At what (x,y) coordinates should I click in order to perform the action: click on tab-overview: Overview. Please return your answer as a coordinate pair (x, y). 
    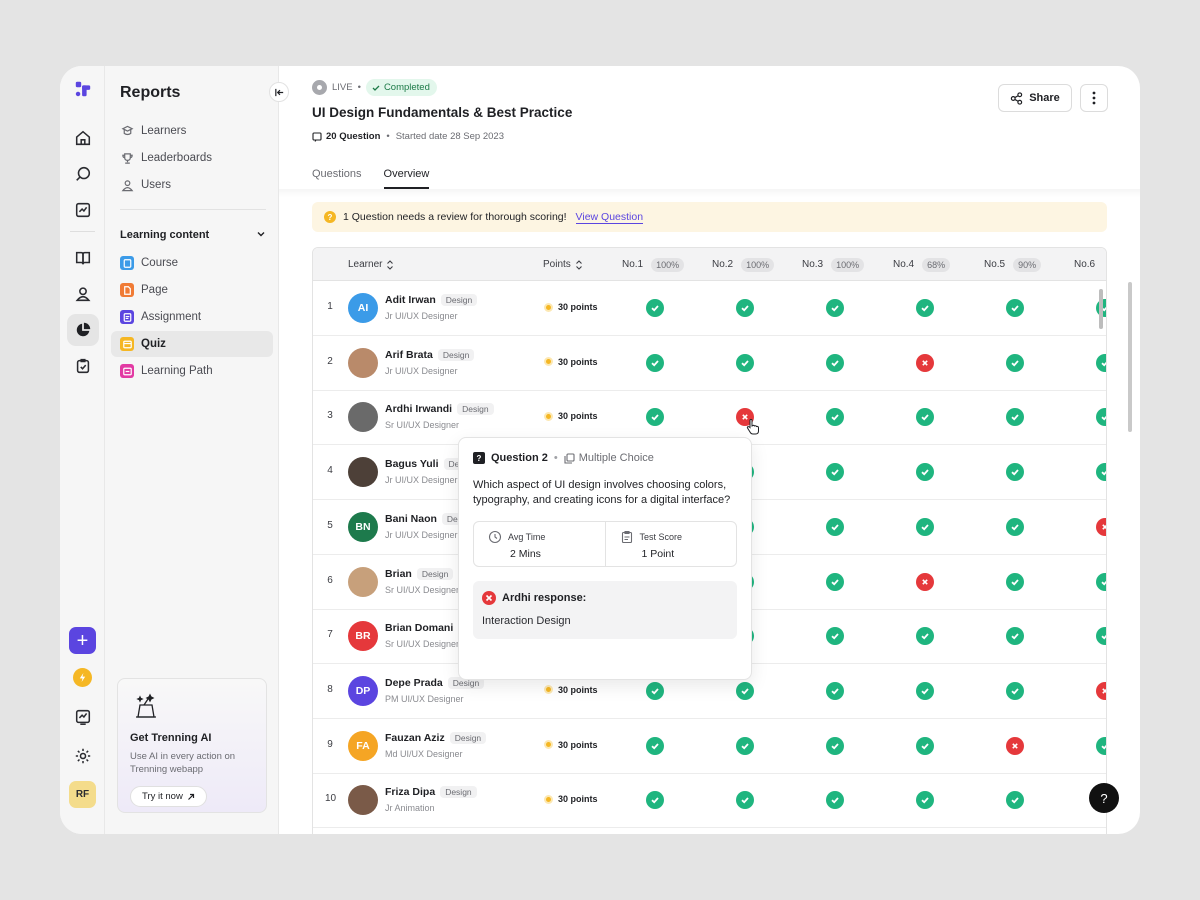
    Looking at the image, I should click on (406, 178).